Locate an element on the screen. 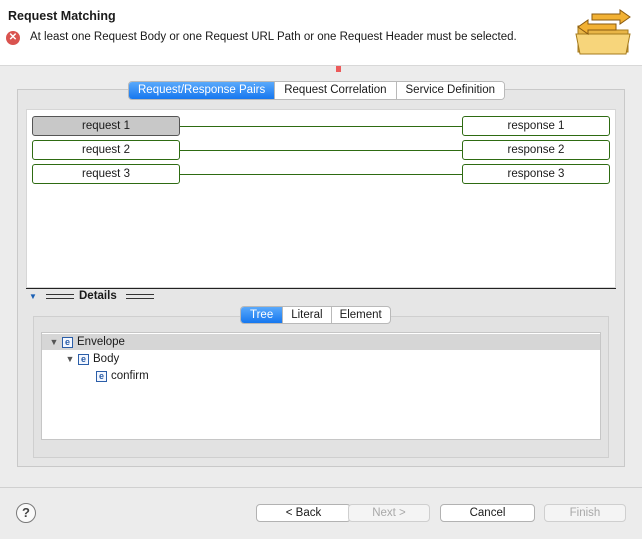 This screenshot has width=642, height=539. tab-tree: Tree is located at coordinates (262, 315).